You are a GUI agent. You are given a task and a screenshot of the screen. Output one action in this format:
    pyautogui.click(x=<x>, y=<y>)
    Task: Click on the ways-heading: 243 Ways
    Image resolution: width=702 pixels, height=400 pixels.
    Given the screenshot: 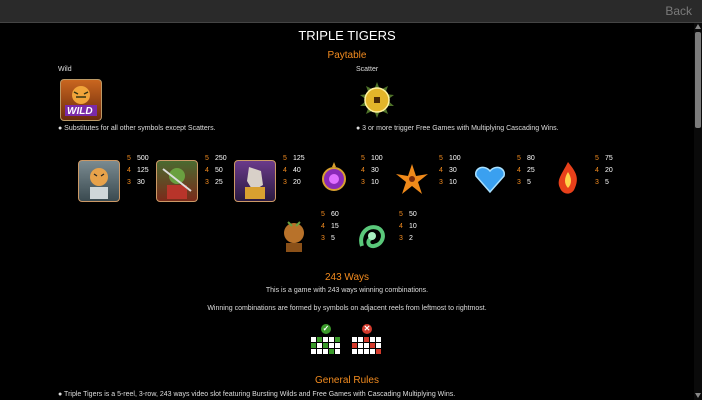 What is the action you would take?
    pyautogui.click(x=347, y=277)
    